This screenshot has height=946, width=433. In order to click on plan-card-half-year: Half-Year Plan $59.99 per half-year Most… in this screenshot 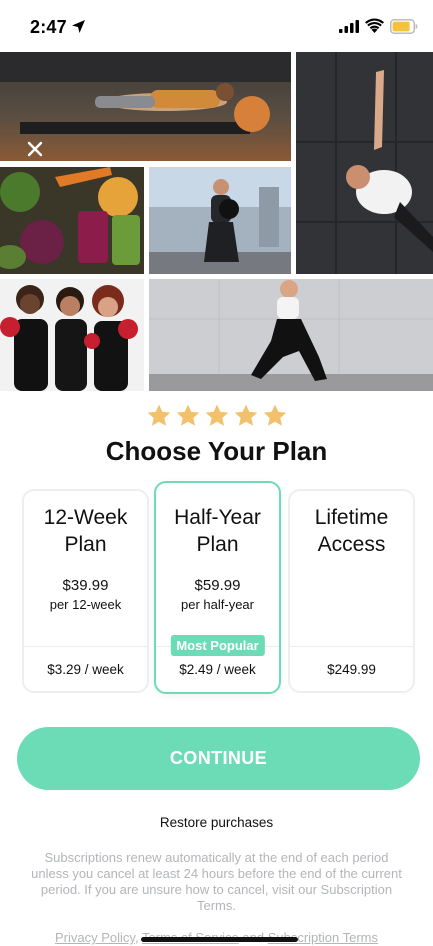, I will do `click(217, 587)`.